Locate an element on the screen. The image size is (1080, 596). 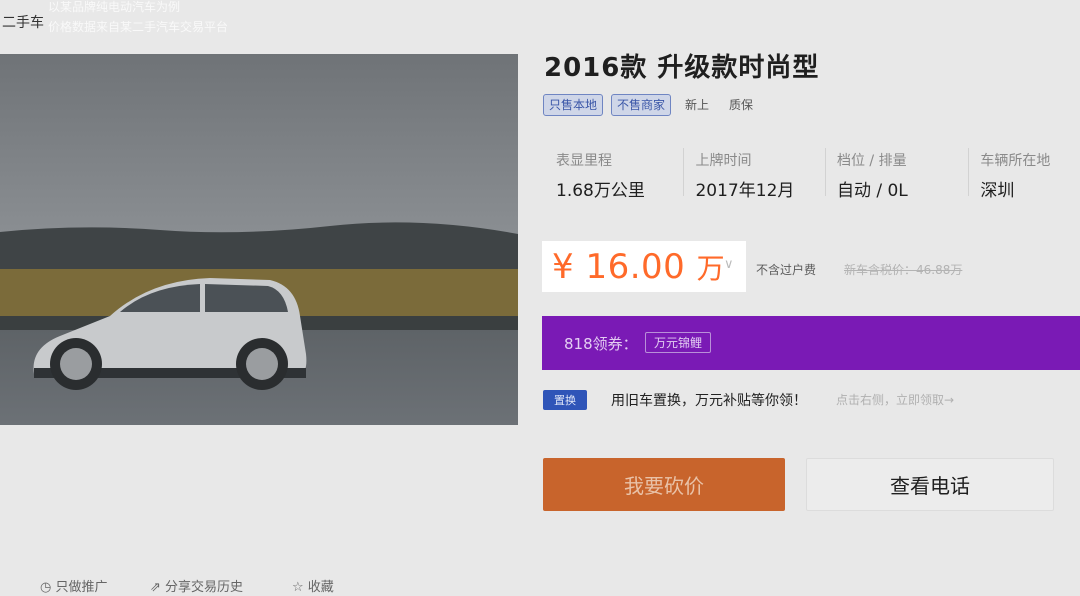
share-action: ⇗ 分享交易历史 is located at coordinates (196, 585).